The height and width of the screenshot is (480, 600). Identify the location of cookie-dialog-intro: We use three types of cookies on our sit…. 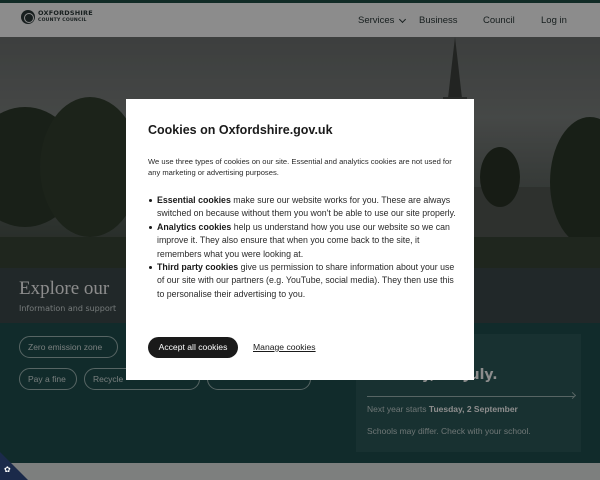
(300, 167).